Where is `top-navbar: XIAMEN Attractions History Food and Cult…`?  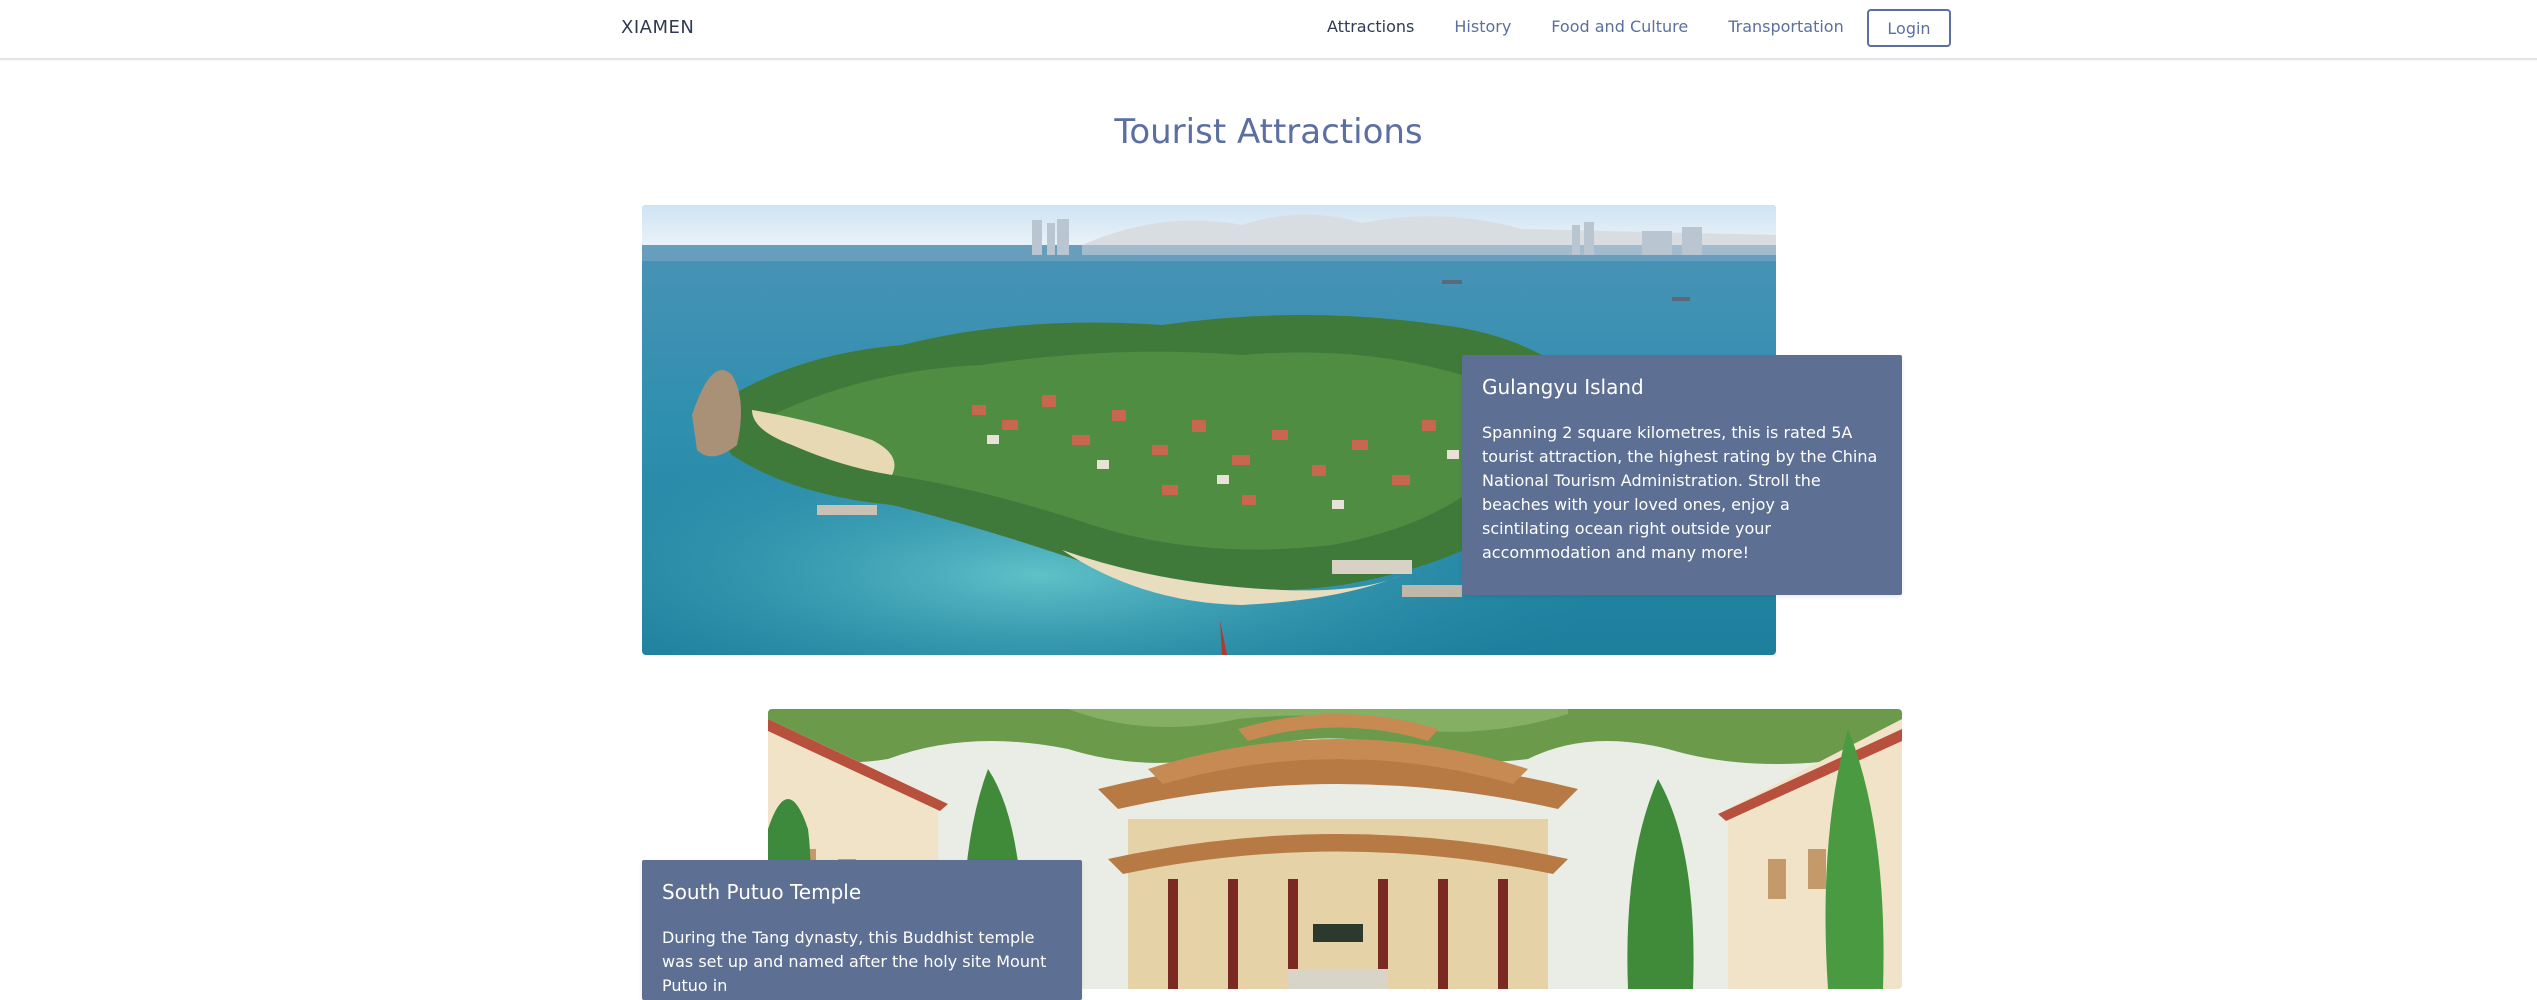 top-navbar: XIAMEN Attractions History Food and Cult… is located at coordinates (1268, 30).